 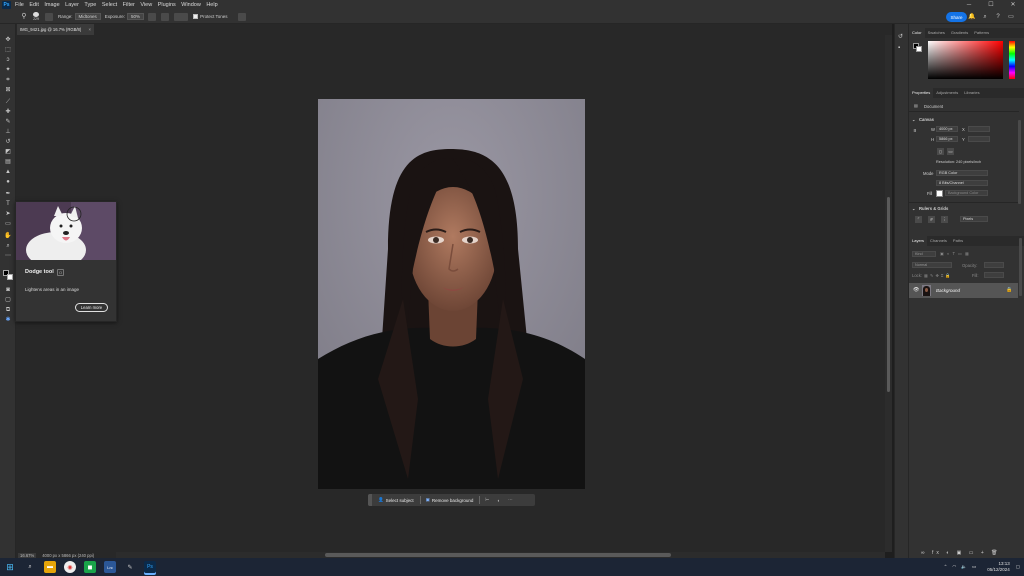 I want to click on photoshop-taskbar-icon: Ps, so click(x=150, y=567).